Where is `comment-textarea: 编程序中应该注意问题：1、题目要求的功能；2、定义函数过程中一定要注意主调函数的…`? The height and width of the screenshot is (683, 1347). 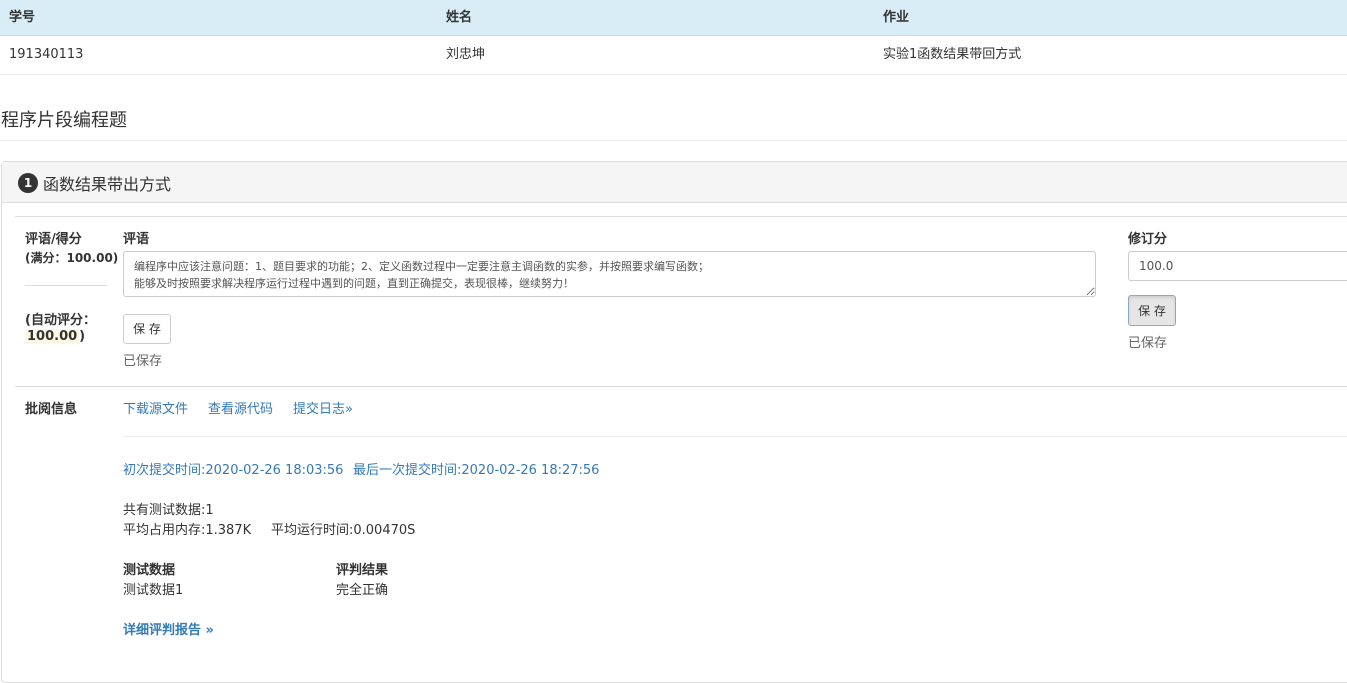 comment-textarea: 编程序中应该注意问题：1、题目要求的功能；2、定义函数过程中一定要注意主调函数的… is located at coordinates (609, 274).